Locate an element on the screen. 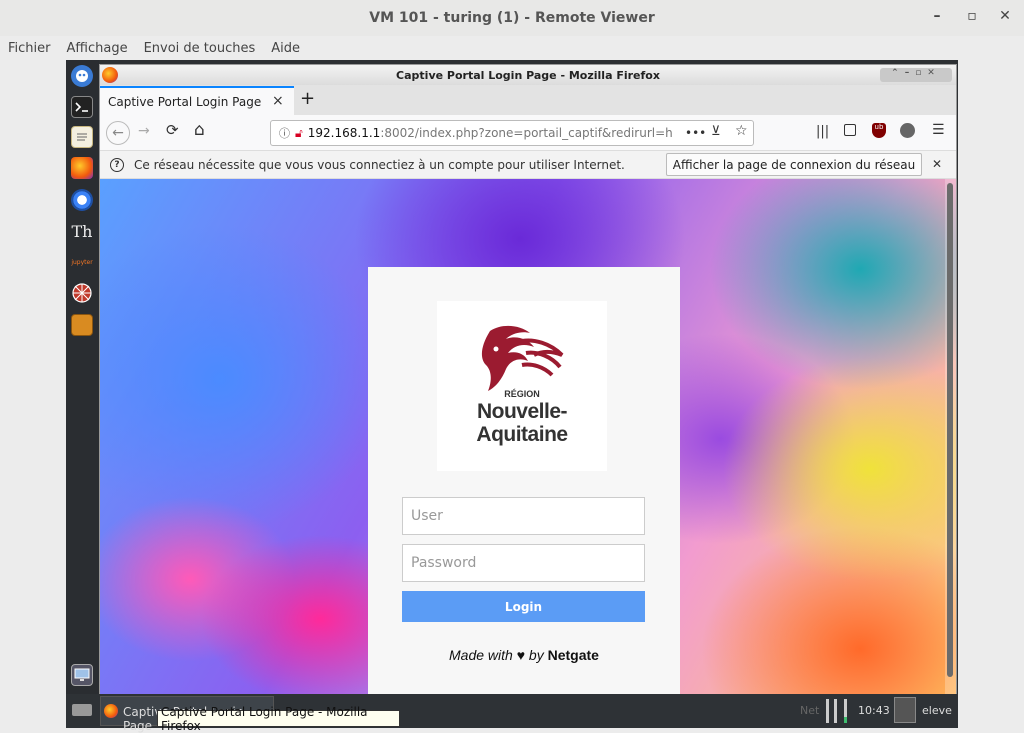 This screenshot has height=733, width=1024. heart-icon: ♥ is located at coordinates (521, 655).